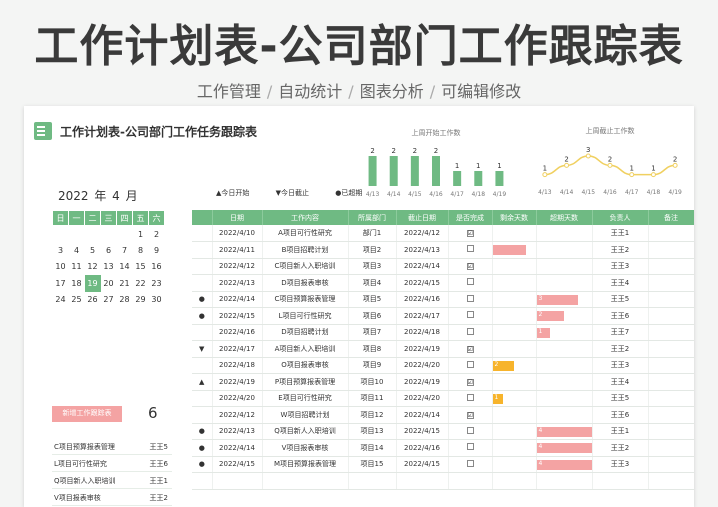 Image resolution: width=718 pixels, height=507 pixels. What do you see at coordinates (443, 481) in the screenshot?
I see `table-row` at bounding box center [443, 481].